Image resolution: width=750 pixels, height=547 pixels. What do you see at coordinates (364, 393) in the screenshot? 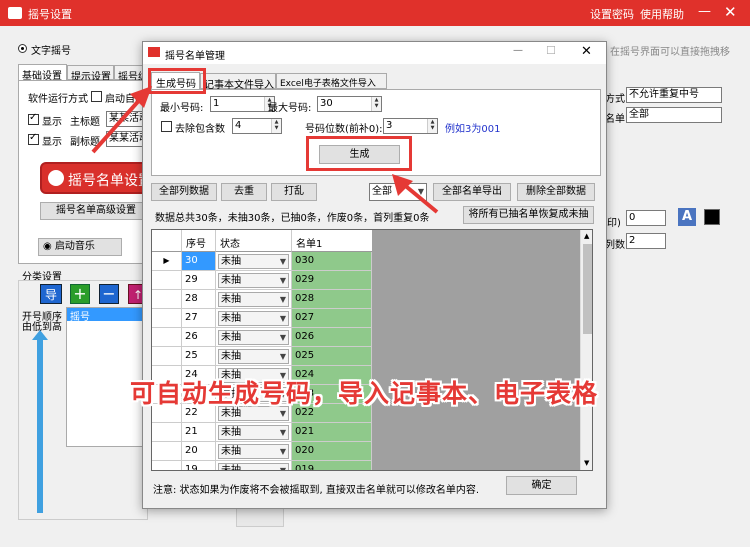
I see `overlay-caption: 可自动生成号码，导入记事本、电子表格` at bounding box center [364, 393].